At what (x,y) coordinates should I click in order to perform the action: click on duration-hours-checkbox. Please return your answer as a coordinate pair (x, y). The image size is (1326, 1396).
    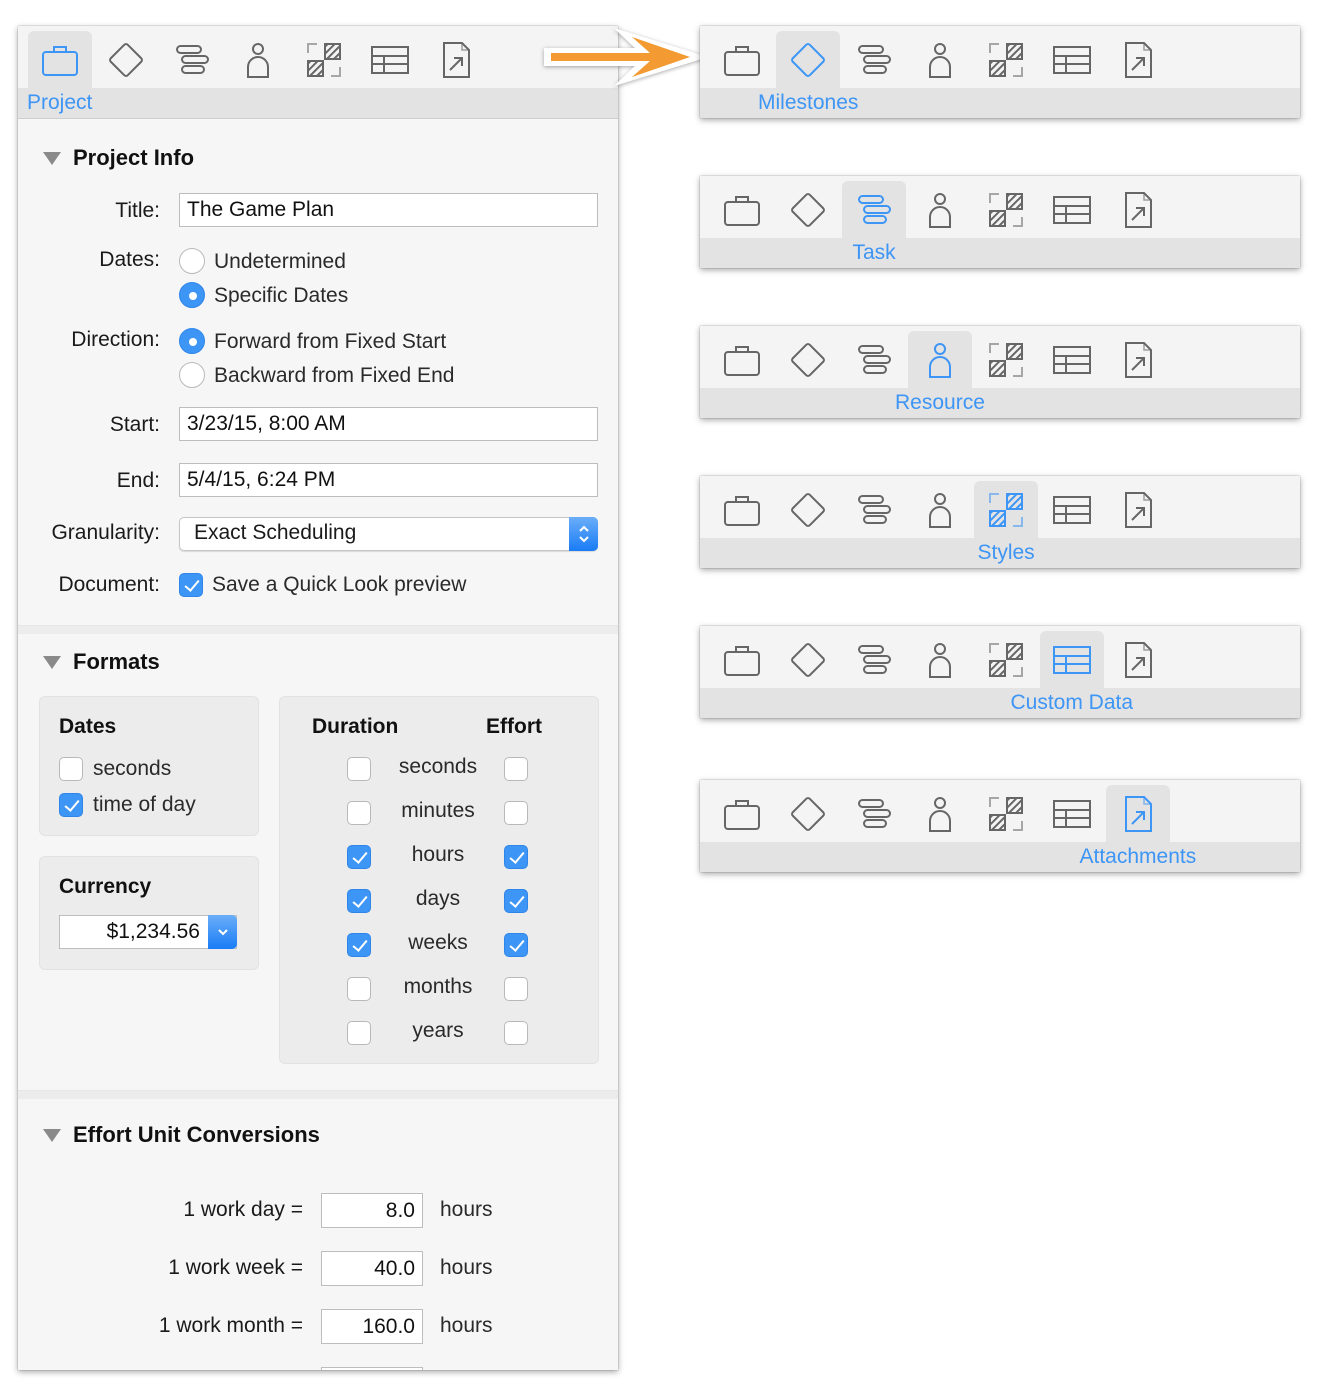
    Looking at the image, I should click on (359, 857).